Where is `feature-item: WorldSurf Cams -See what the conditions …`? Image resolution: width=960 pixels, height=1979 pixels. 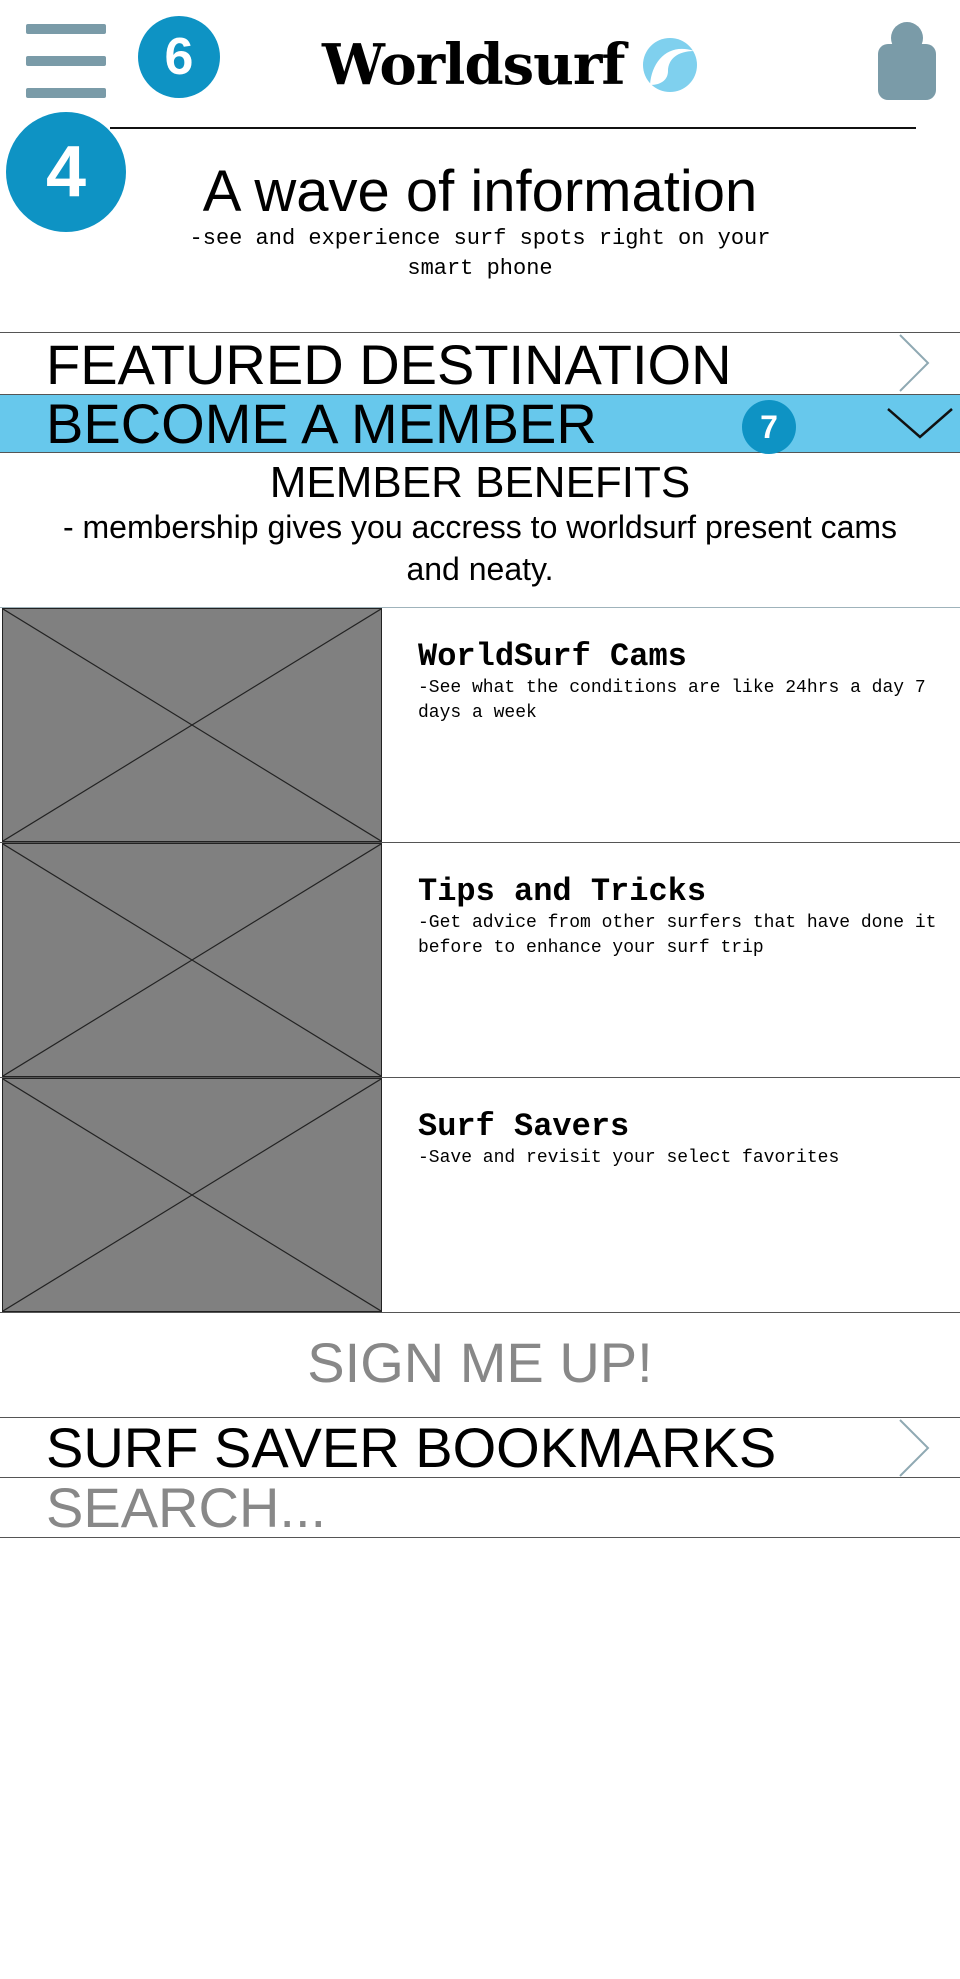
feature-item: WorldSurf Cams -See what the conditions … is located at coordinates (480, 725).